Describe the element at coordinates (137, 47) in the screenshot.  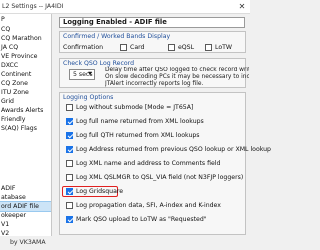
I see `card-label: Card` at that location.